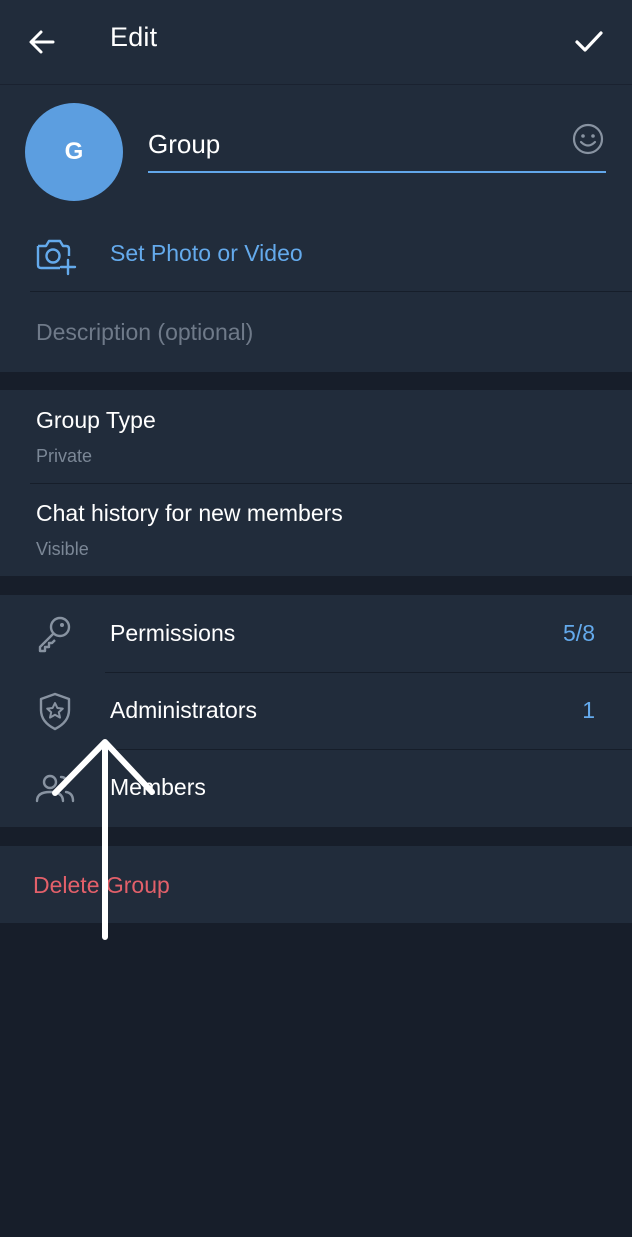 The width and height of the screenshot is (632, 1237). Describe the element at coordinates (316, 884) in the screenshot. I see `delete-card: Delete Group` at that location.